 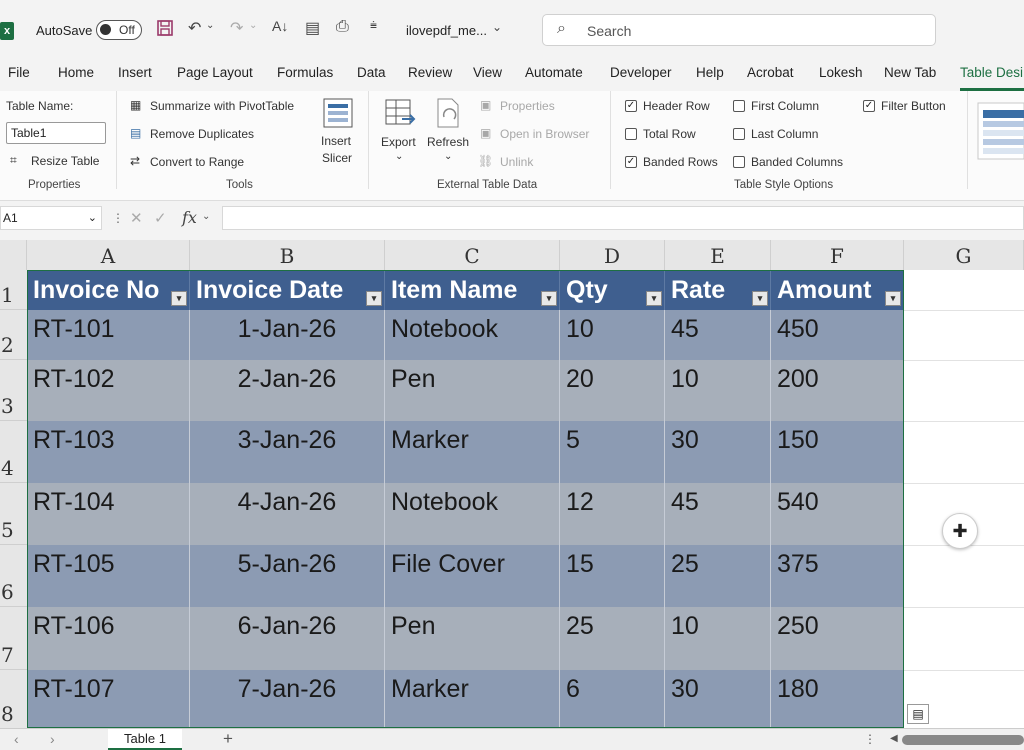 What do you see at coordinates (312, 28) in the screenshot?
I see `form-icon: ▤` at bounding box center [312, 28].